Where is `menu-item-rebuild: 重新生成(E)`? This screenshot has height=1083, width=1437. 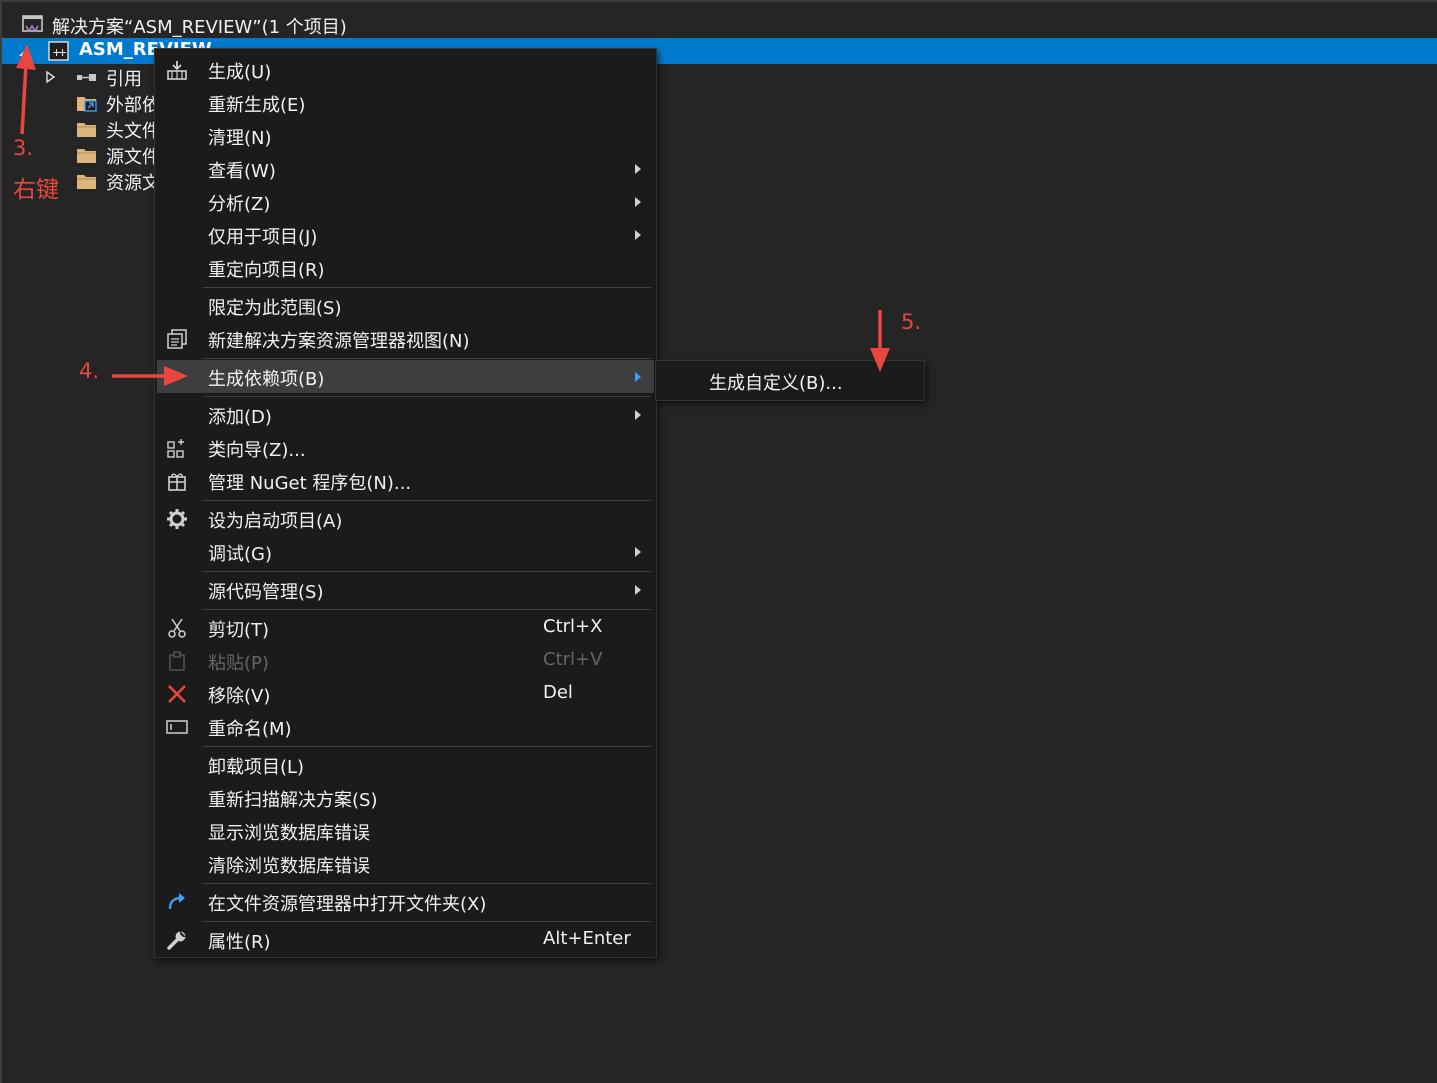 menu-item-rebuild: 重新生成(E) is located at coordinates (405, 102).